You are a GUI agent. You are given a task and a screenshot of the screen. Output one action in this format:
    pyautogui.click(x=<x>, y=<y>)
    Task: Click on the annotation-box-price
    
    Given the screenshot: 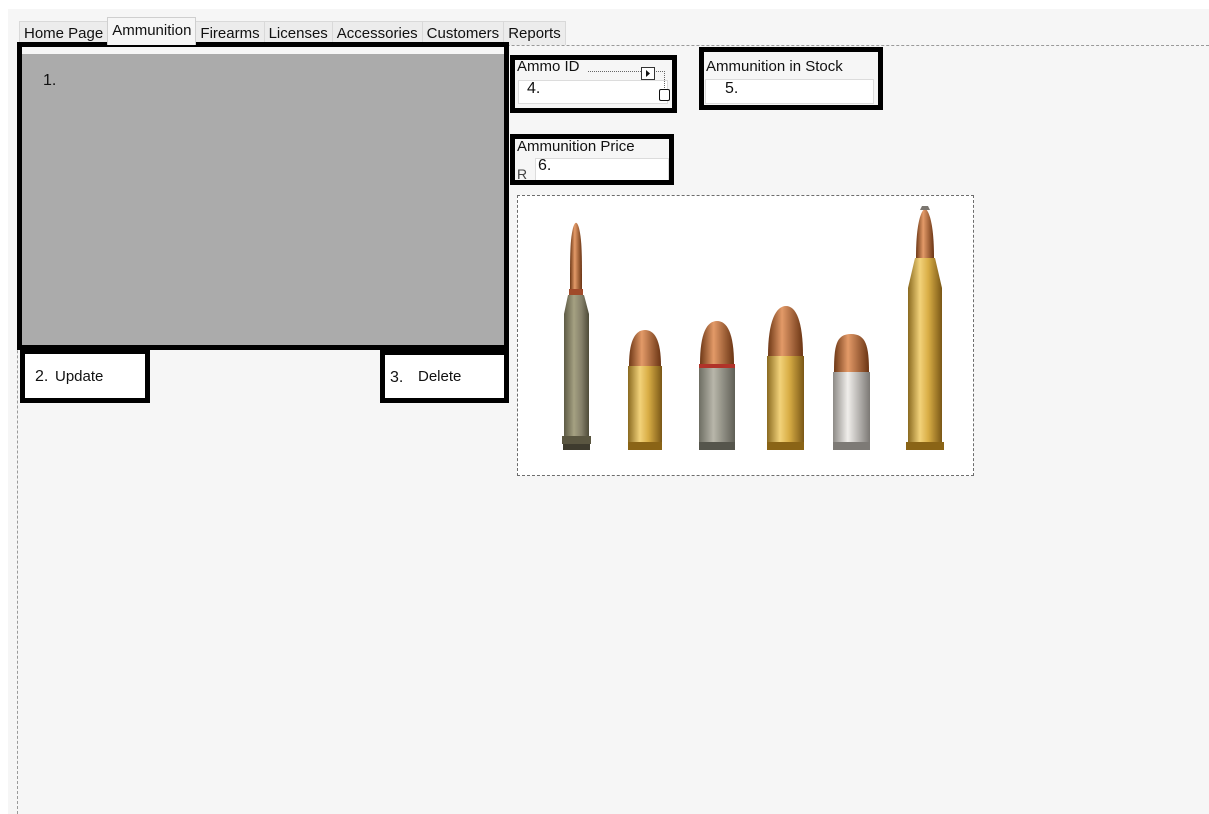 What is the action you would take?
    pyautogui.click(x=592, y=159)
    